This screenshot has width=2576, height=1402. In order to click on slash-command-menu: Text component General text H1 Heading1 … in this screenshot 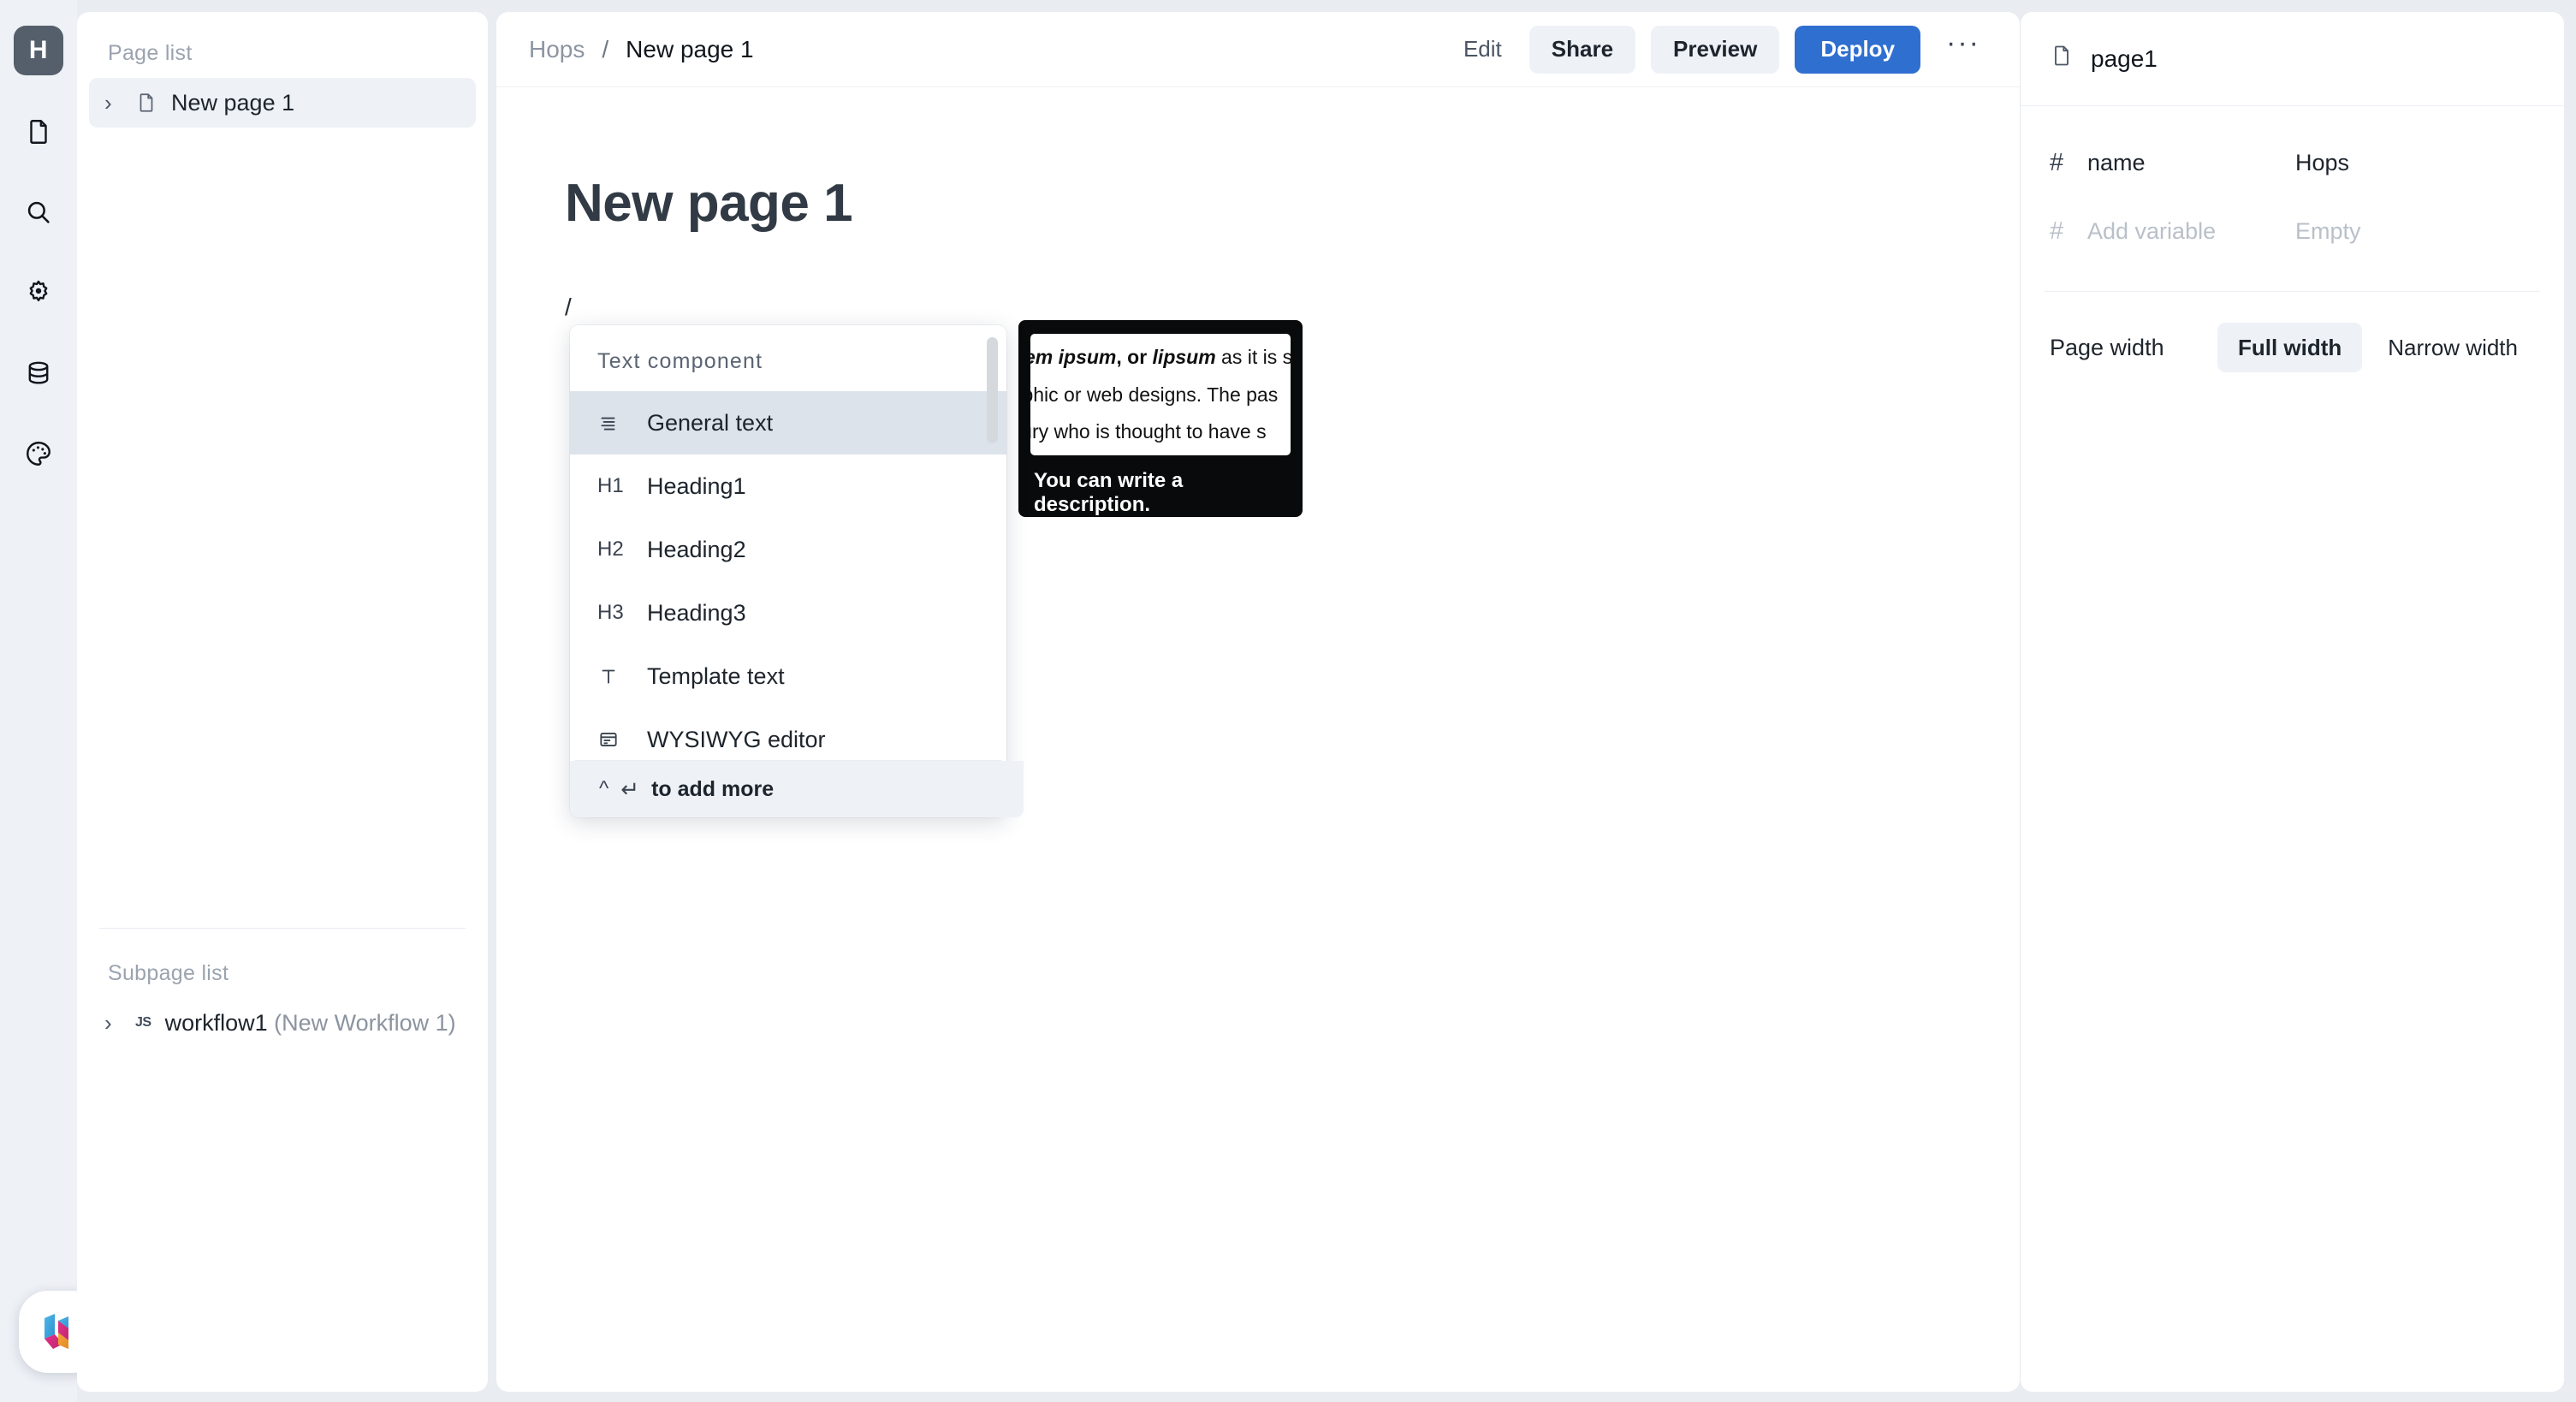, I will do `click(797, 571)`.